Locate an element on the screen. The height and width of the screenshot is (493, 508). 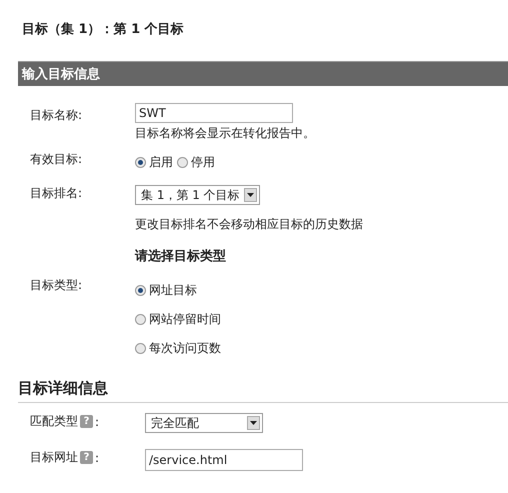
field-label: 匹配类型 is located at coordinates (54, 421).